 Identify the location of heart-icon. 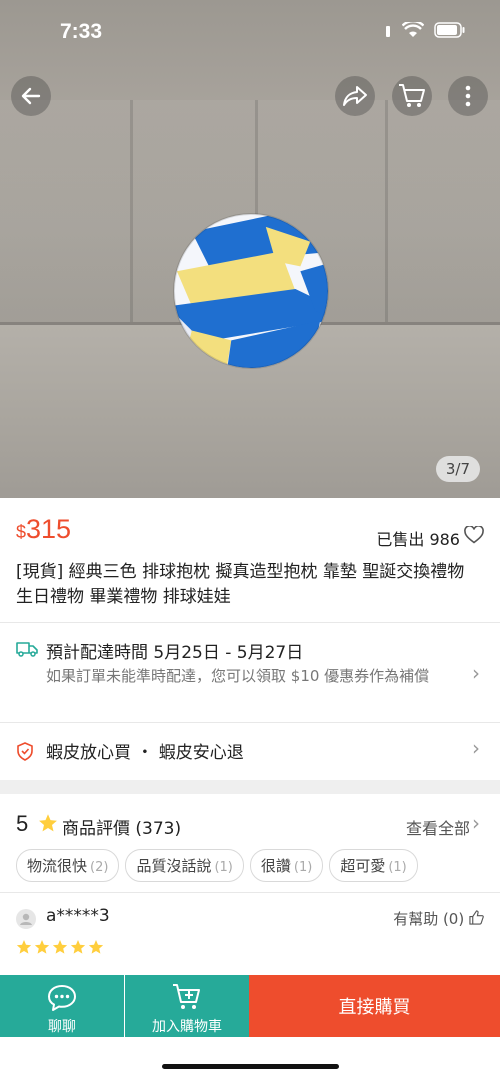
(474, 535).